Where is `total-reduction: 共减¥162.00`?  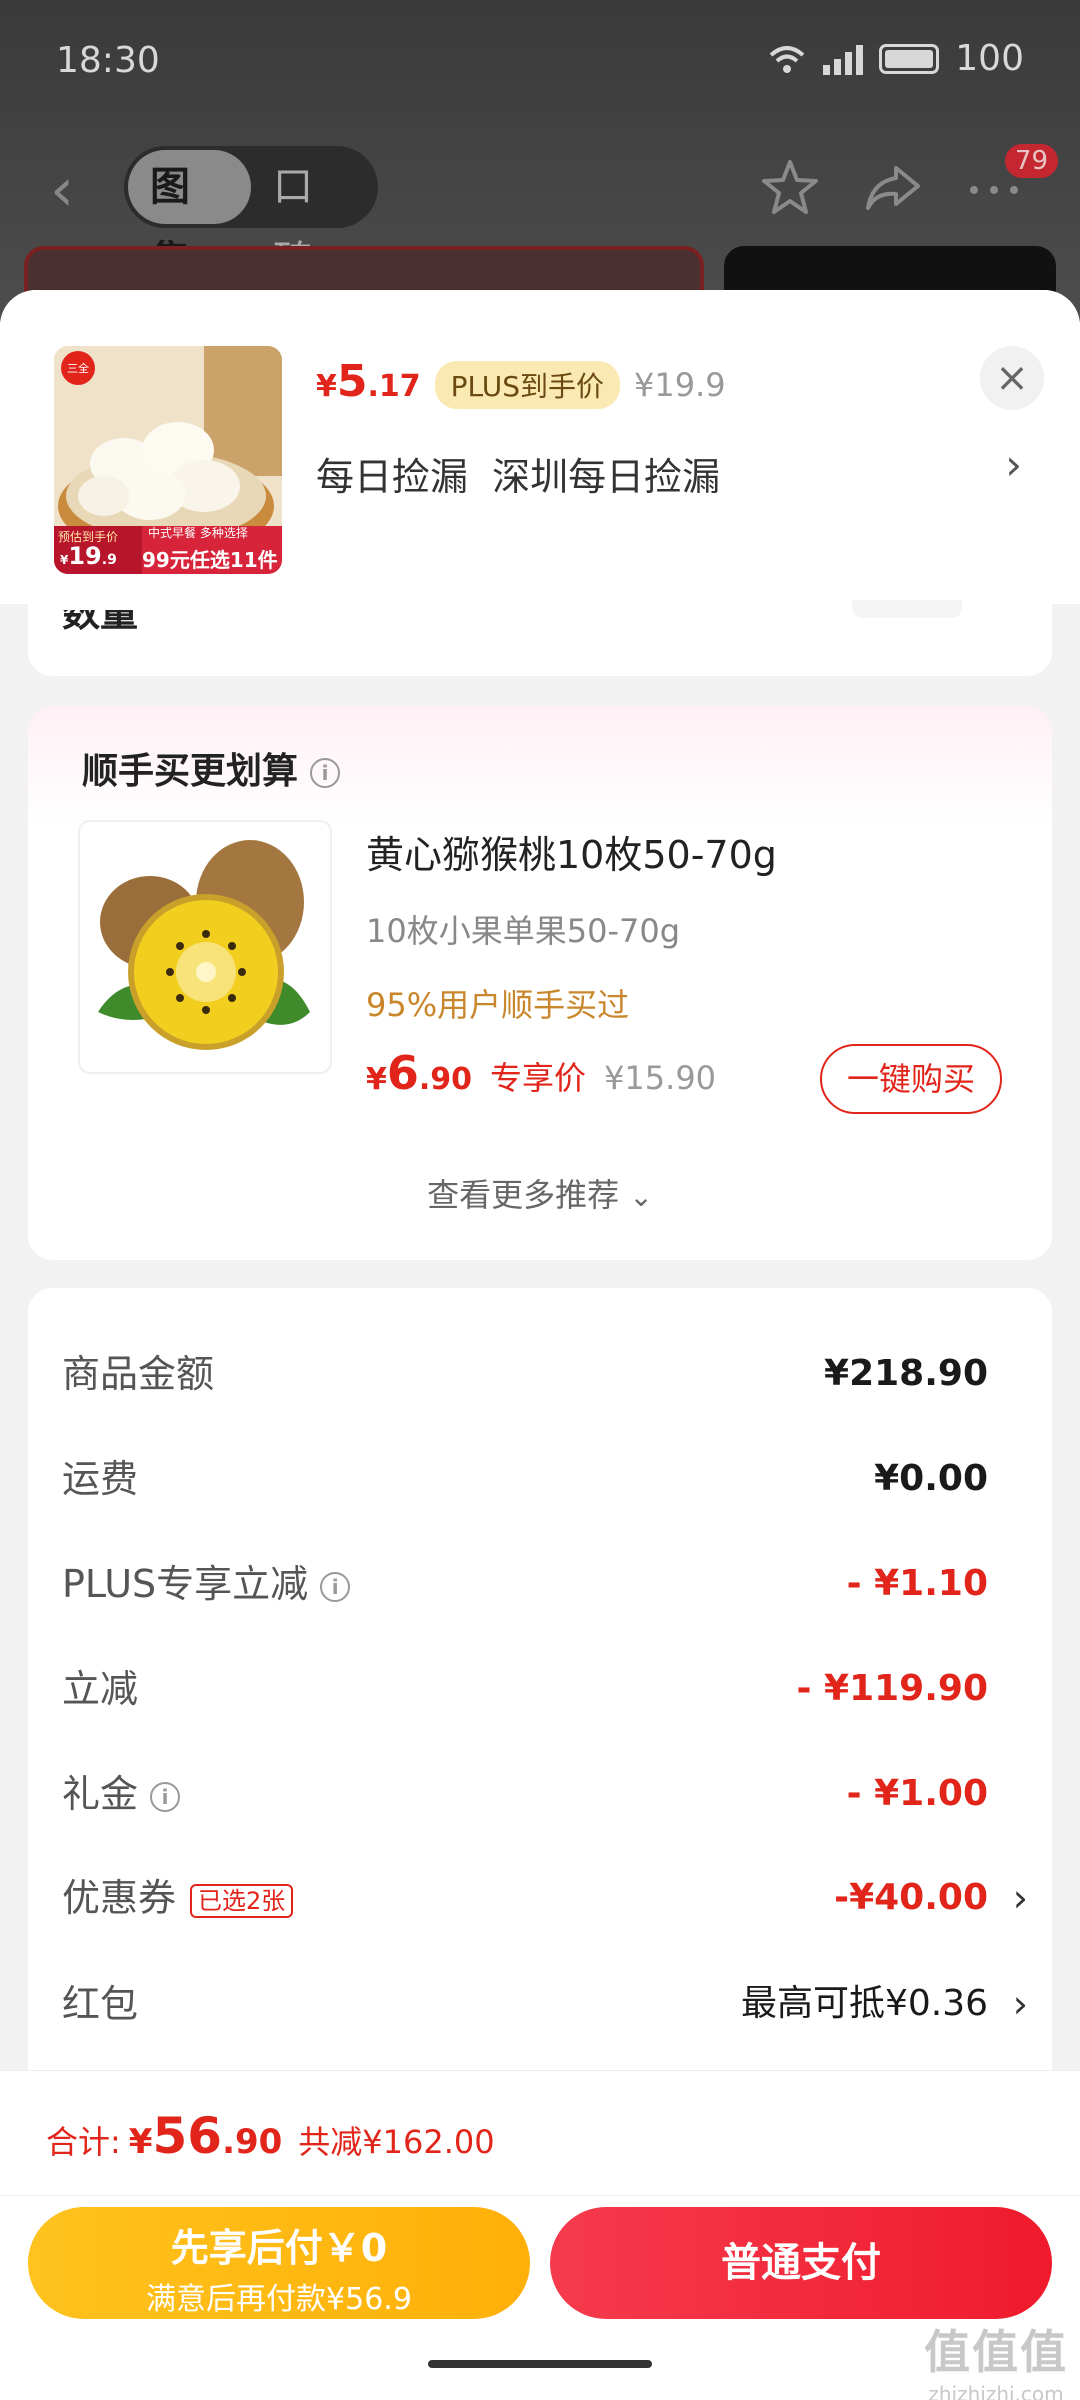 total-reduction: 共减¥162.00 is located at coordinates (396, 2142).